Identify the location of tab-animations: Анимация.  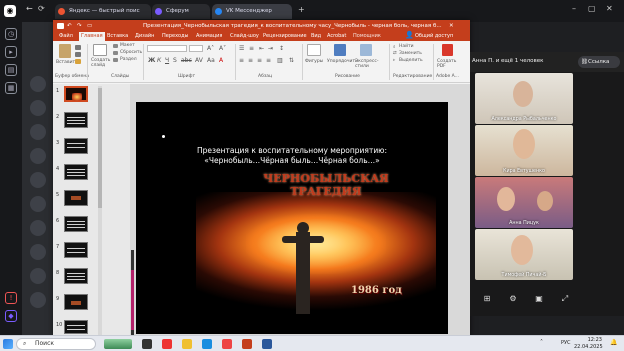
(209, 36).